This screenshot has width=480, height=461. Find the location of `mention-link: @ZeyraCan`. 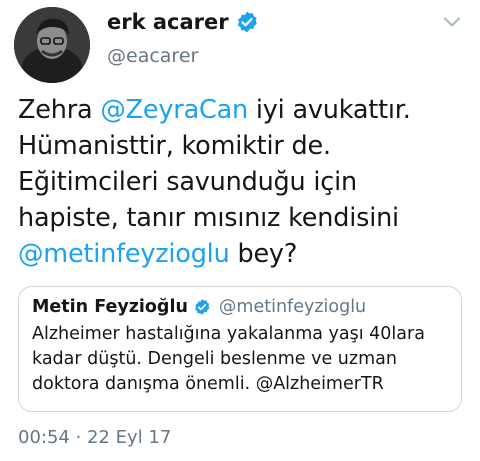

mention-link: @ZeyraCan is located at coordinates (174, 110).